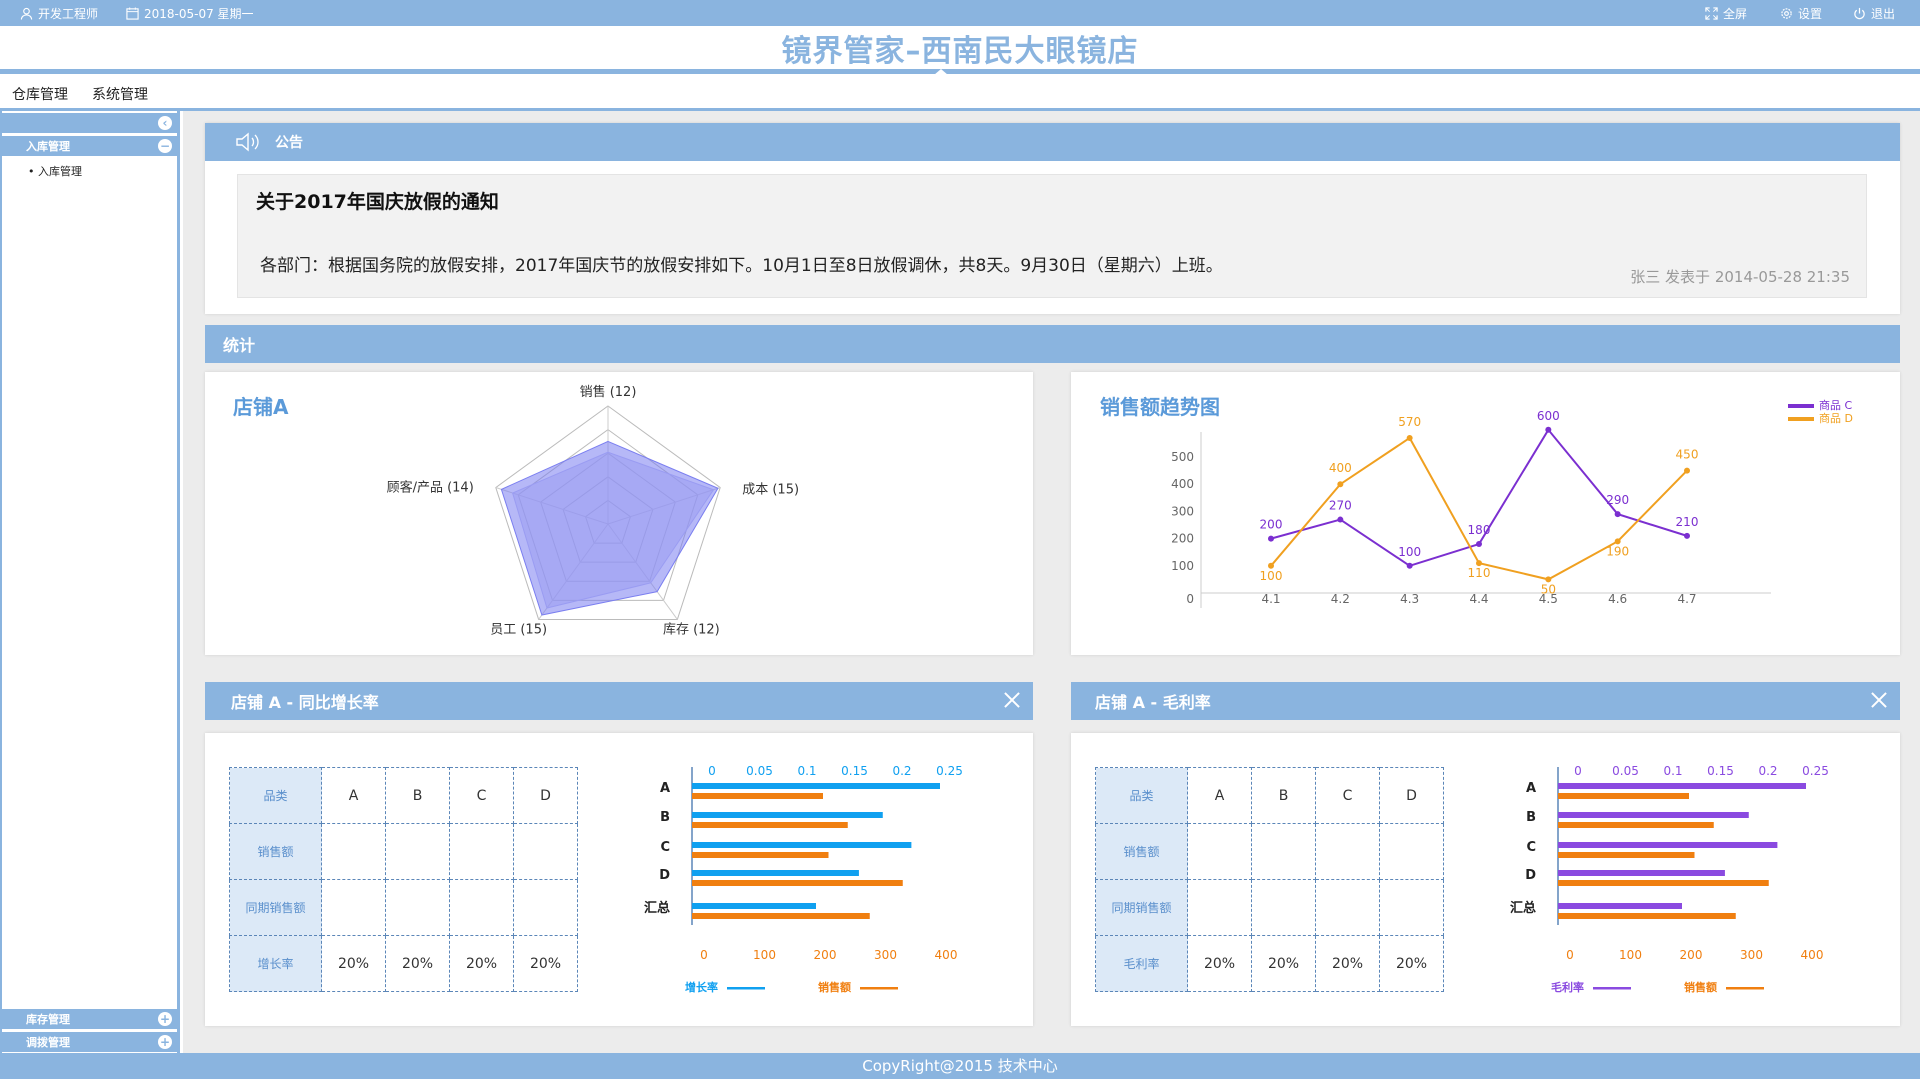  I want to click on sidebar-group-stock: 库存管理 +, so click(90, 1019).